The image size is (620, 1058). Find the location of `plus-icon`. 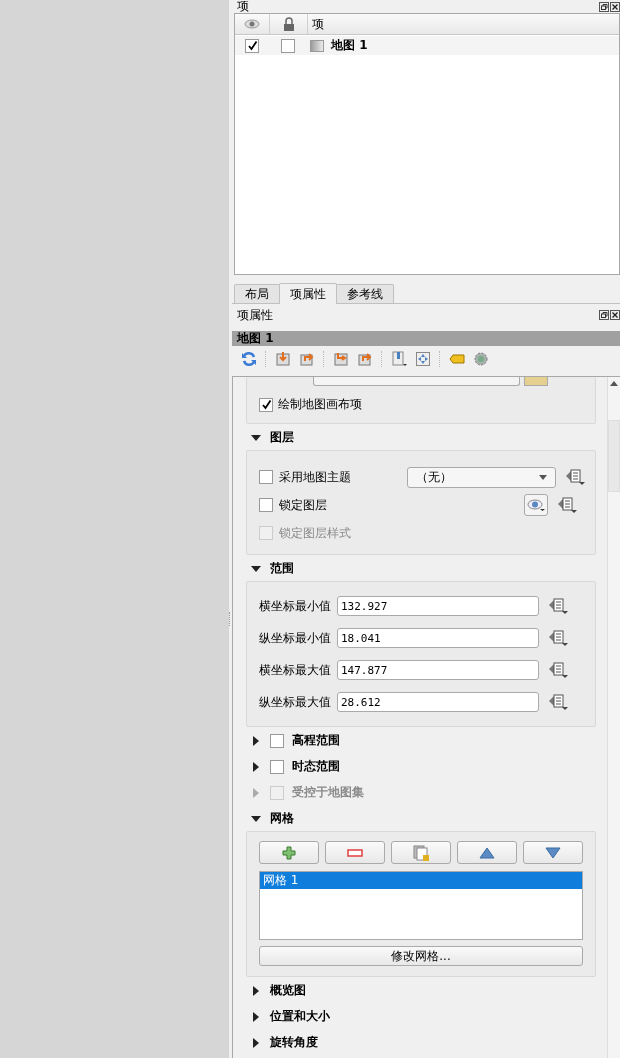

plus-icon is located at coordinates (289, 852).